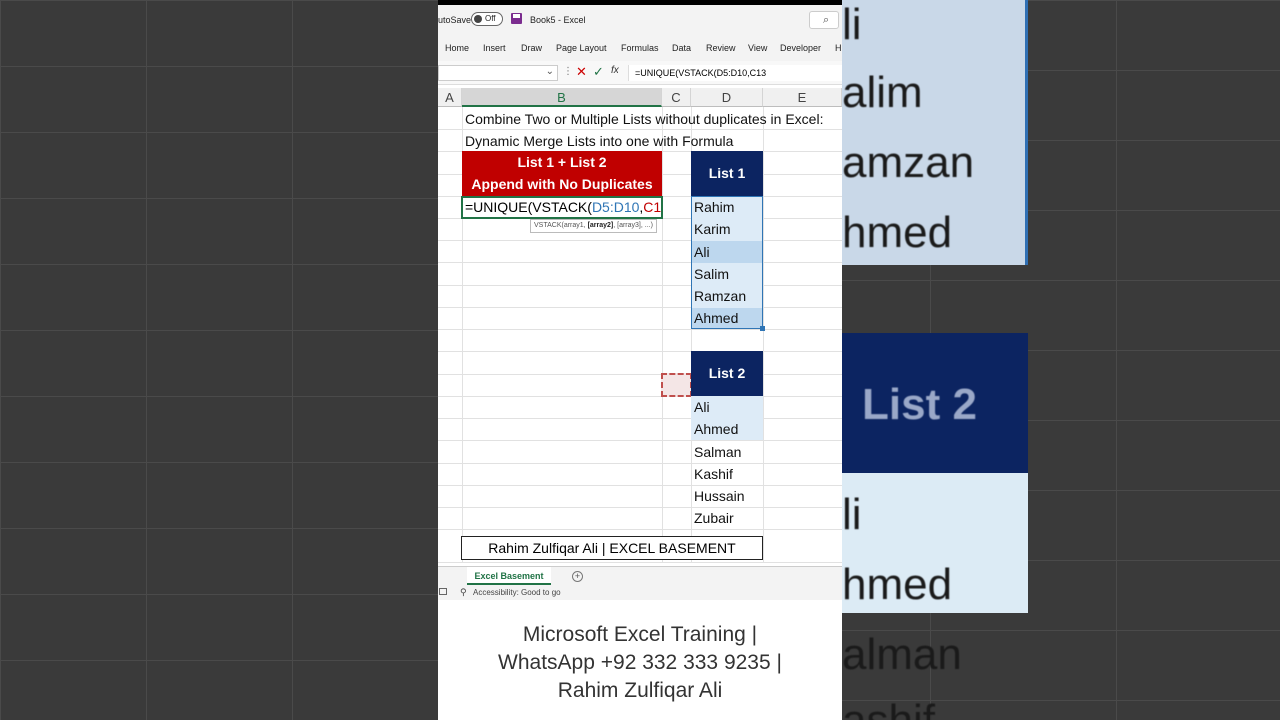 This screenshot has height=720, width=1280. What do you see at coordinates (802, 97) in the screenshot?
I see `column-header-e: E` at bounding box center [802, 97].